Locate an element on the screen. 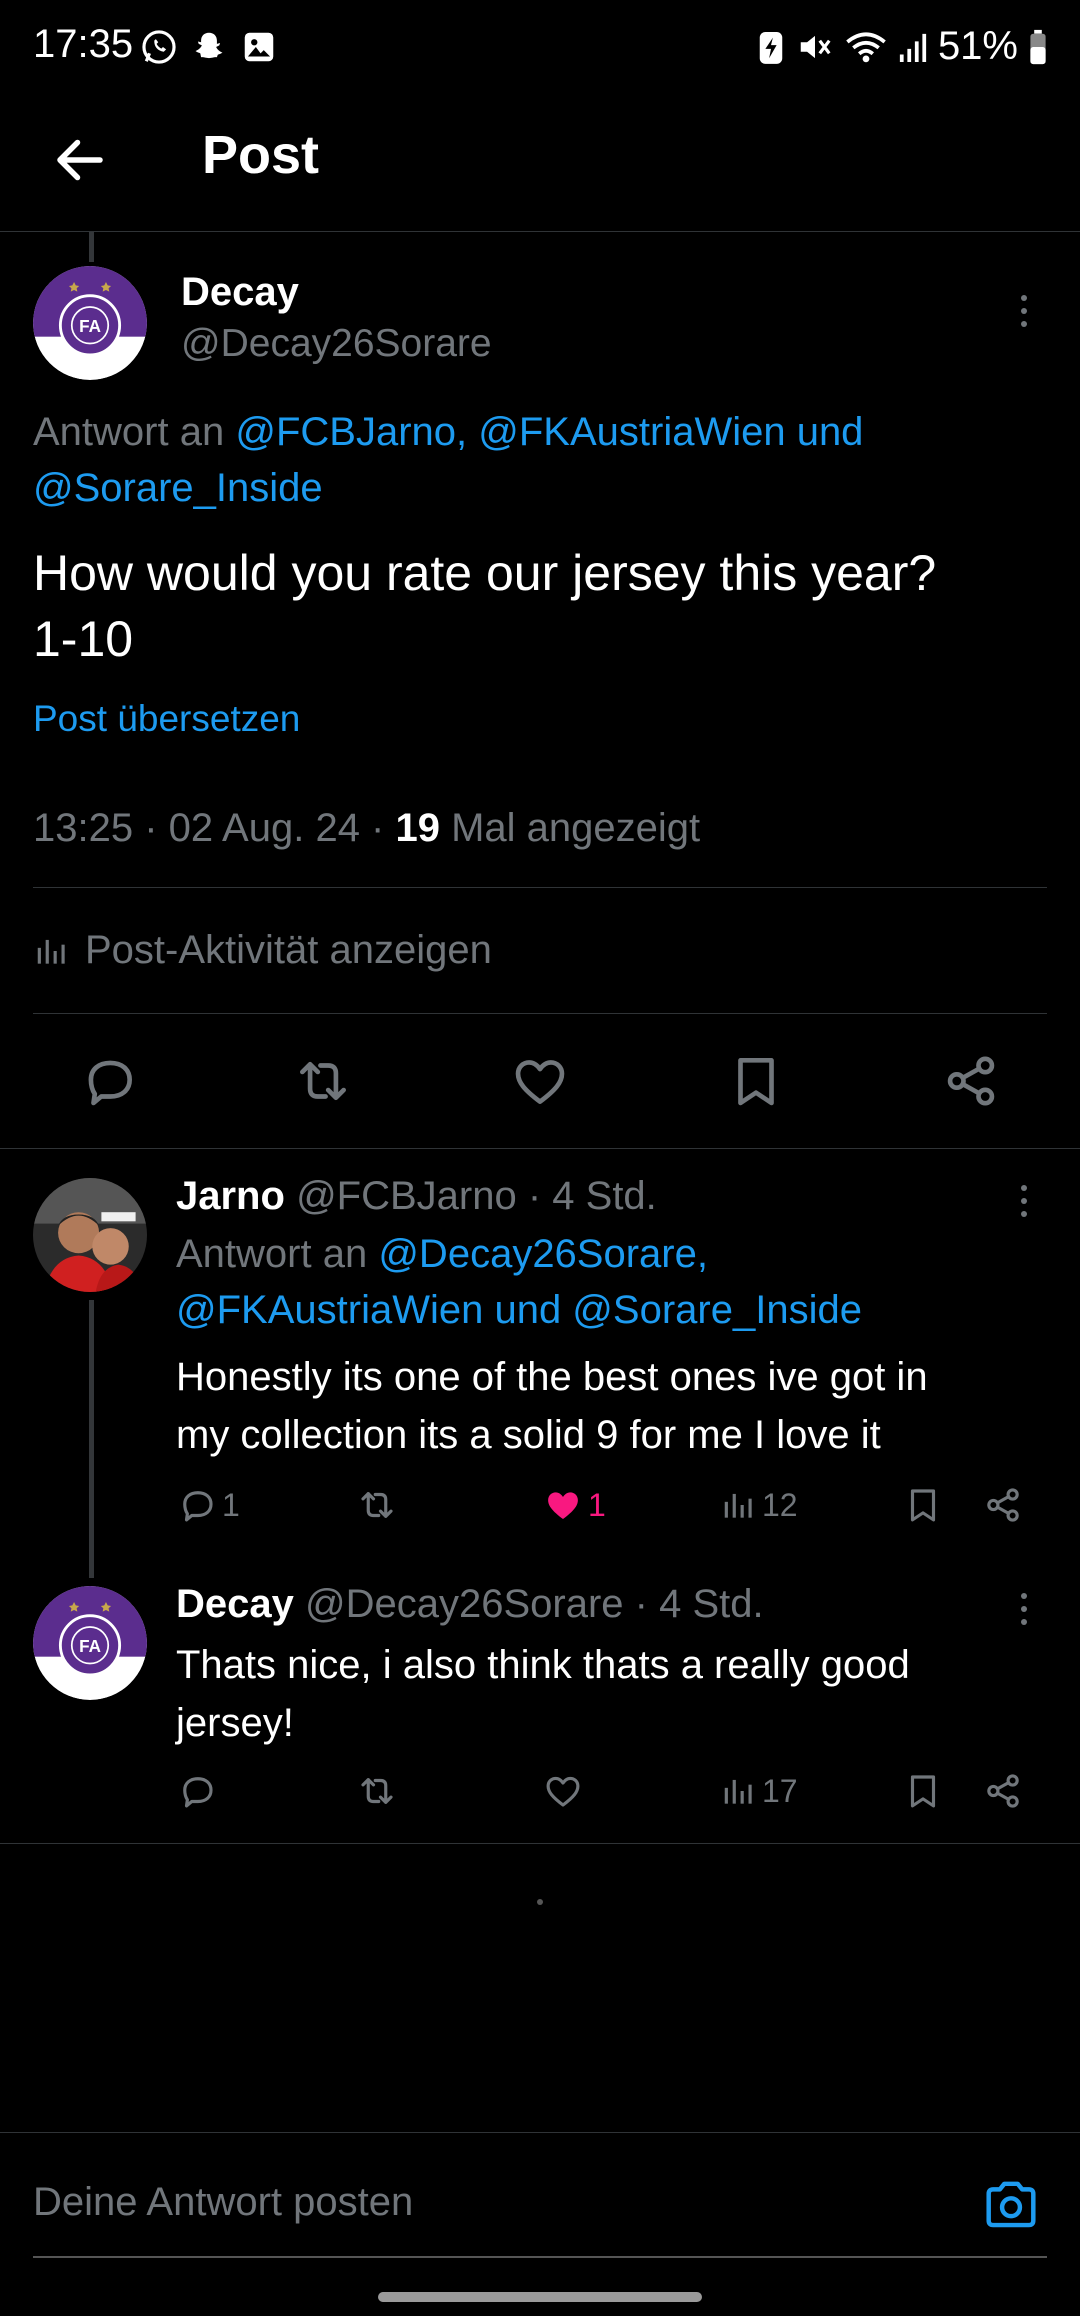 The image size is (1080, 2316). reply-header: Jarno @FCBJarno · 4 Std. is located at coordinates (416, 1196).